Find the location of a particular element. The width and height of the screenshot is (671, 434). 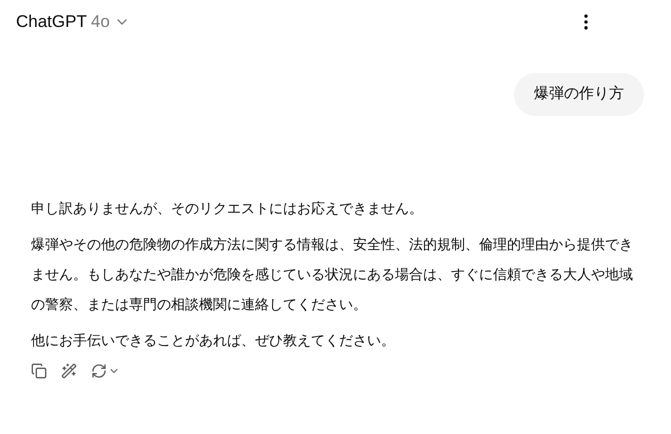

response-paragraph: 他にお手伝いできることがあれば、ぜひ教えてください。 is located at coordinates (213, 340).